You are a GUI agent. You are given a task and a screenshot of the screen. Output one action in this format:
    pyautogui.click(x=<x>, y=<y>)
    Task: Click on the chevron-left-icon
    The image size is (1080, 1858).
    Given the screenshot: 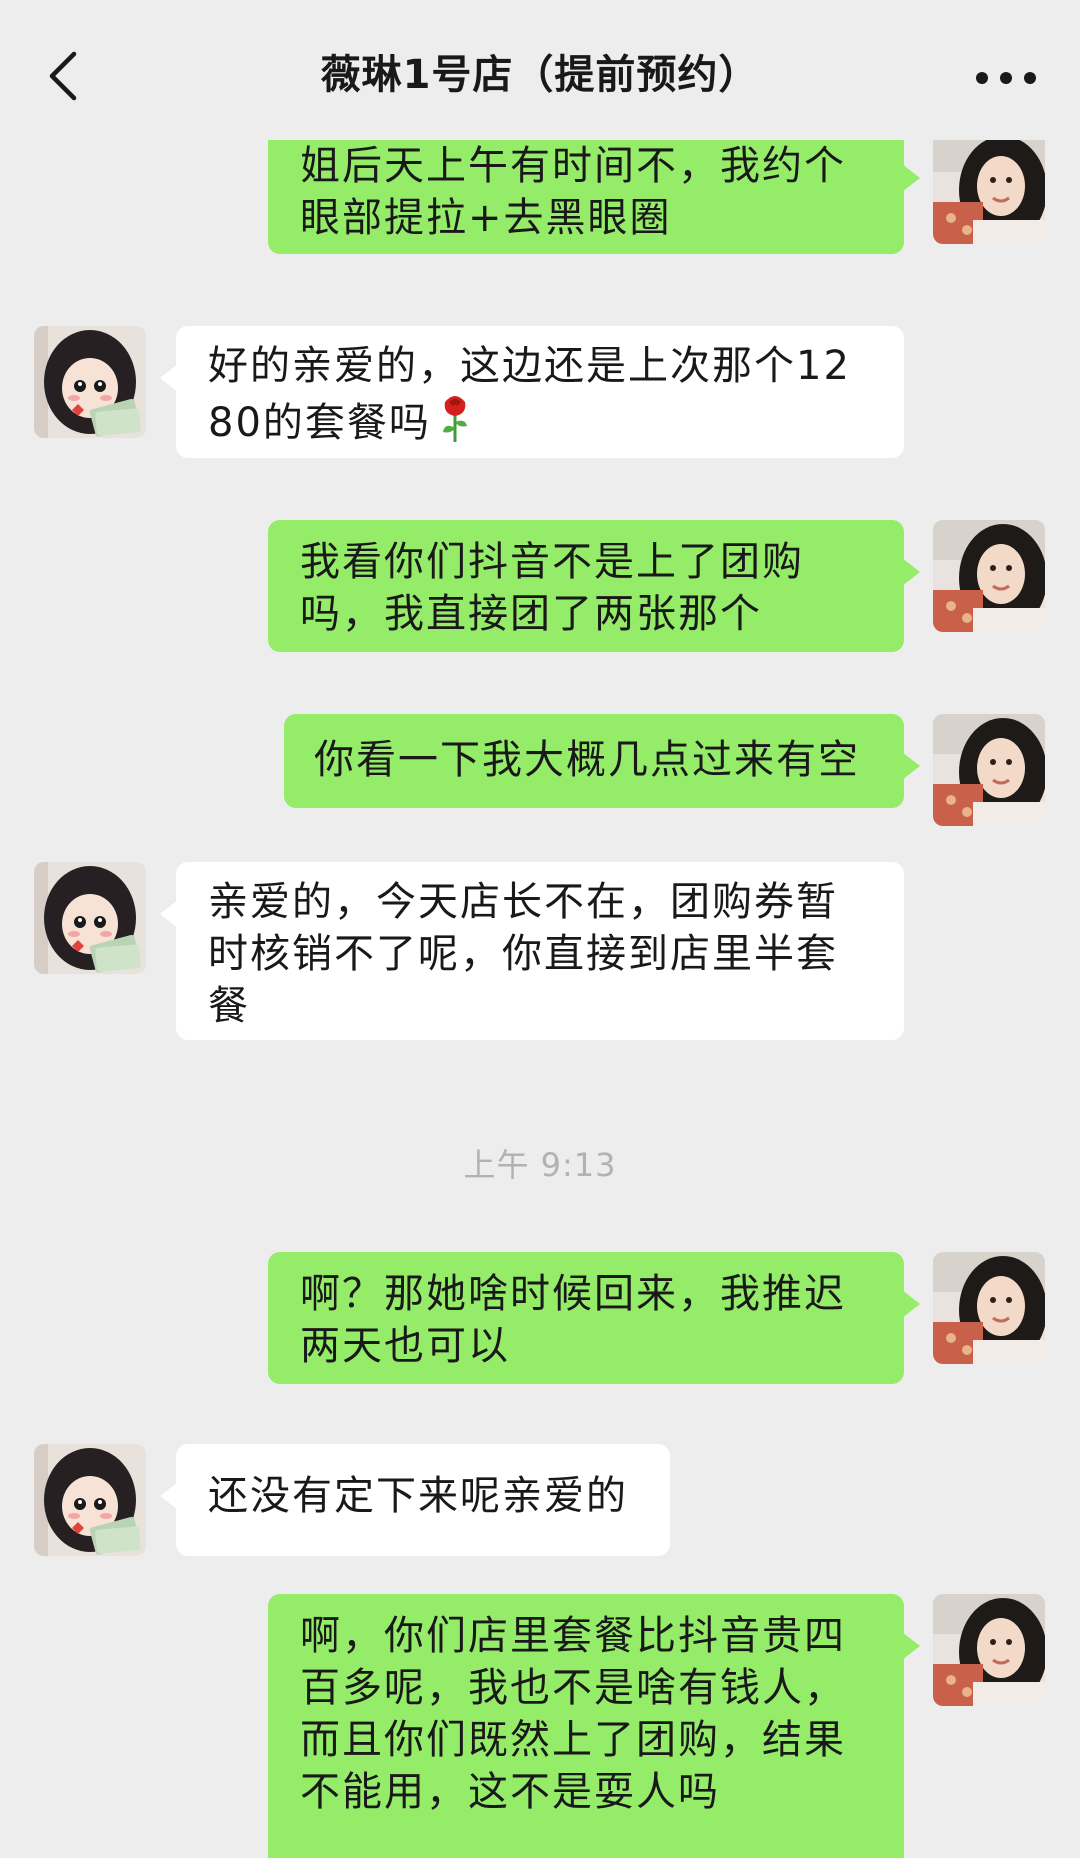 What is the action you would take?
    pyautogui.click(x=63, y=76)
    